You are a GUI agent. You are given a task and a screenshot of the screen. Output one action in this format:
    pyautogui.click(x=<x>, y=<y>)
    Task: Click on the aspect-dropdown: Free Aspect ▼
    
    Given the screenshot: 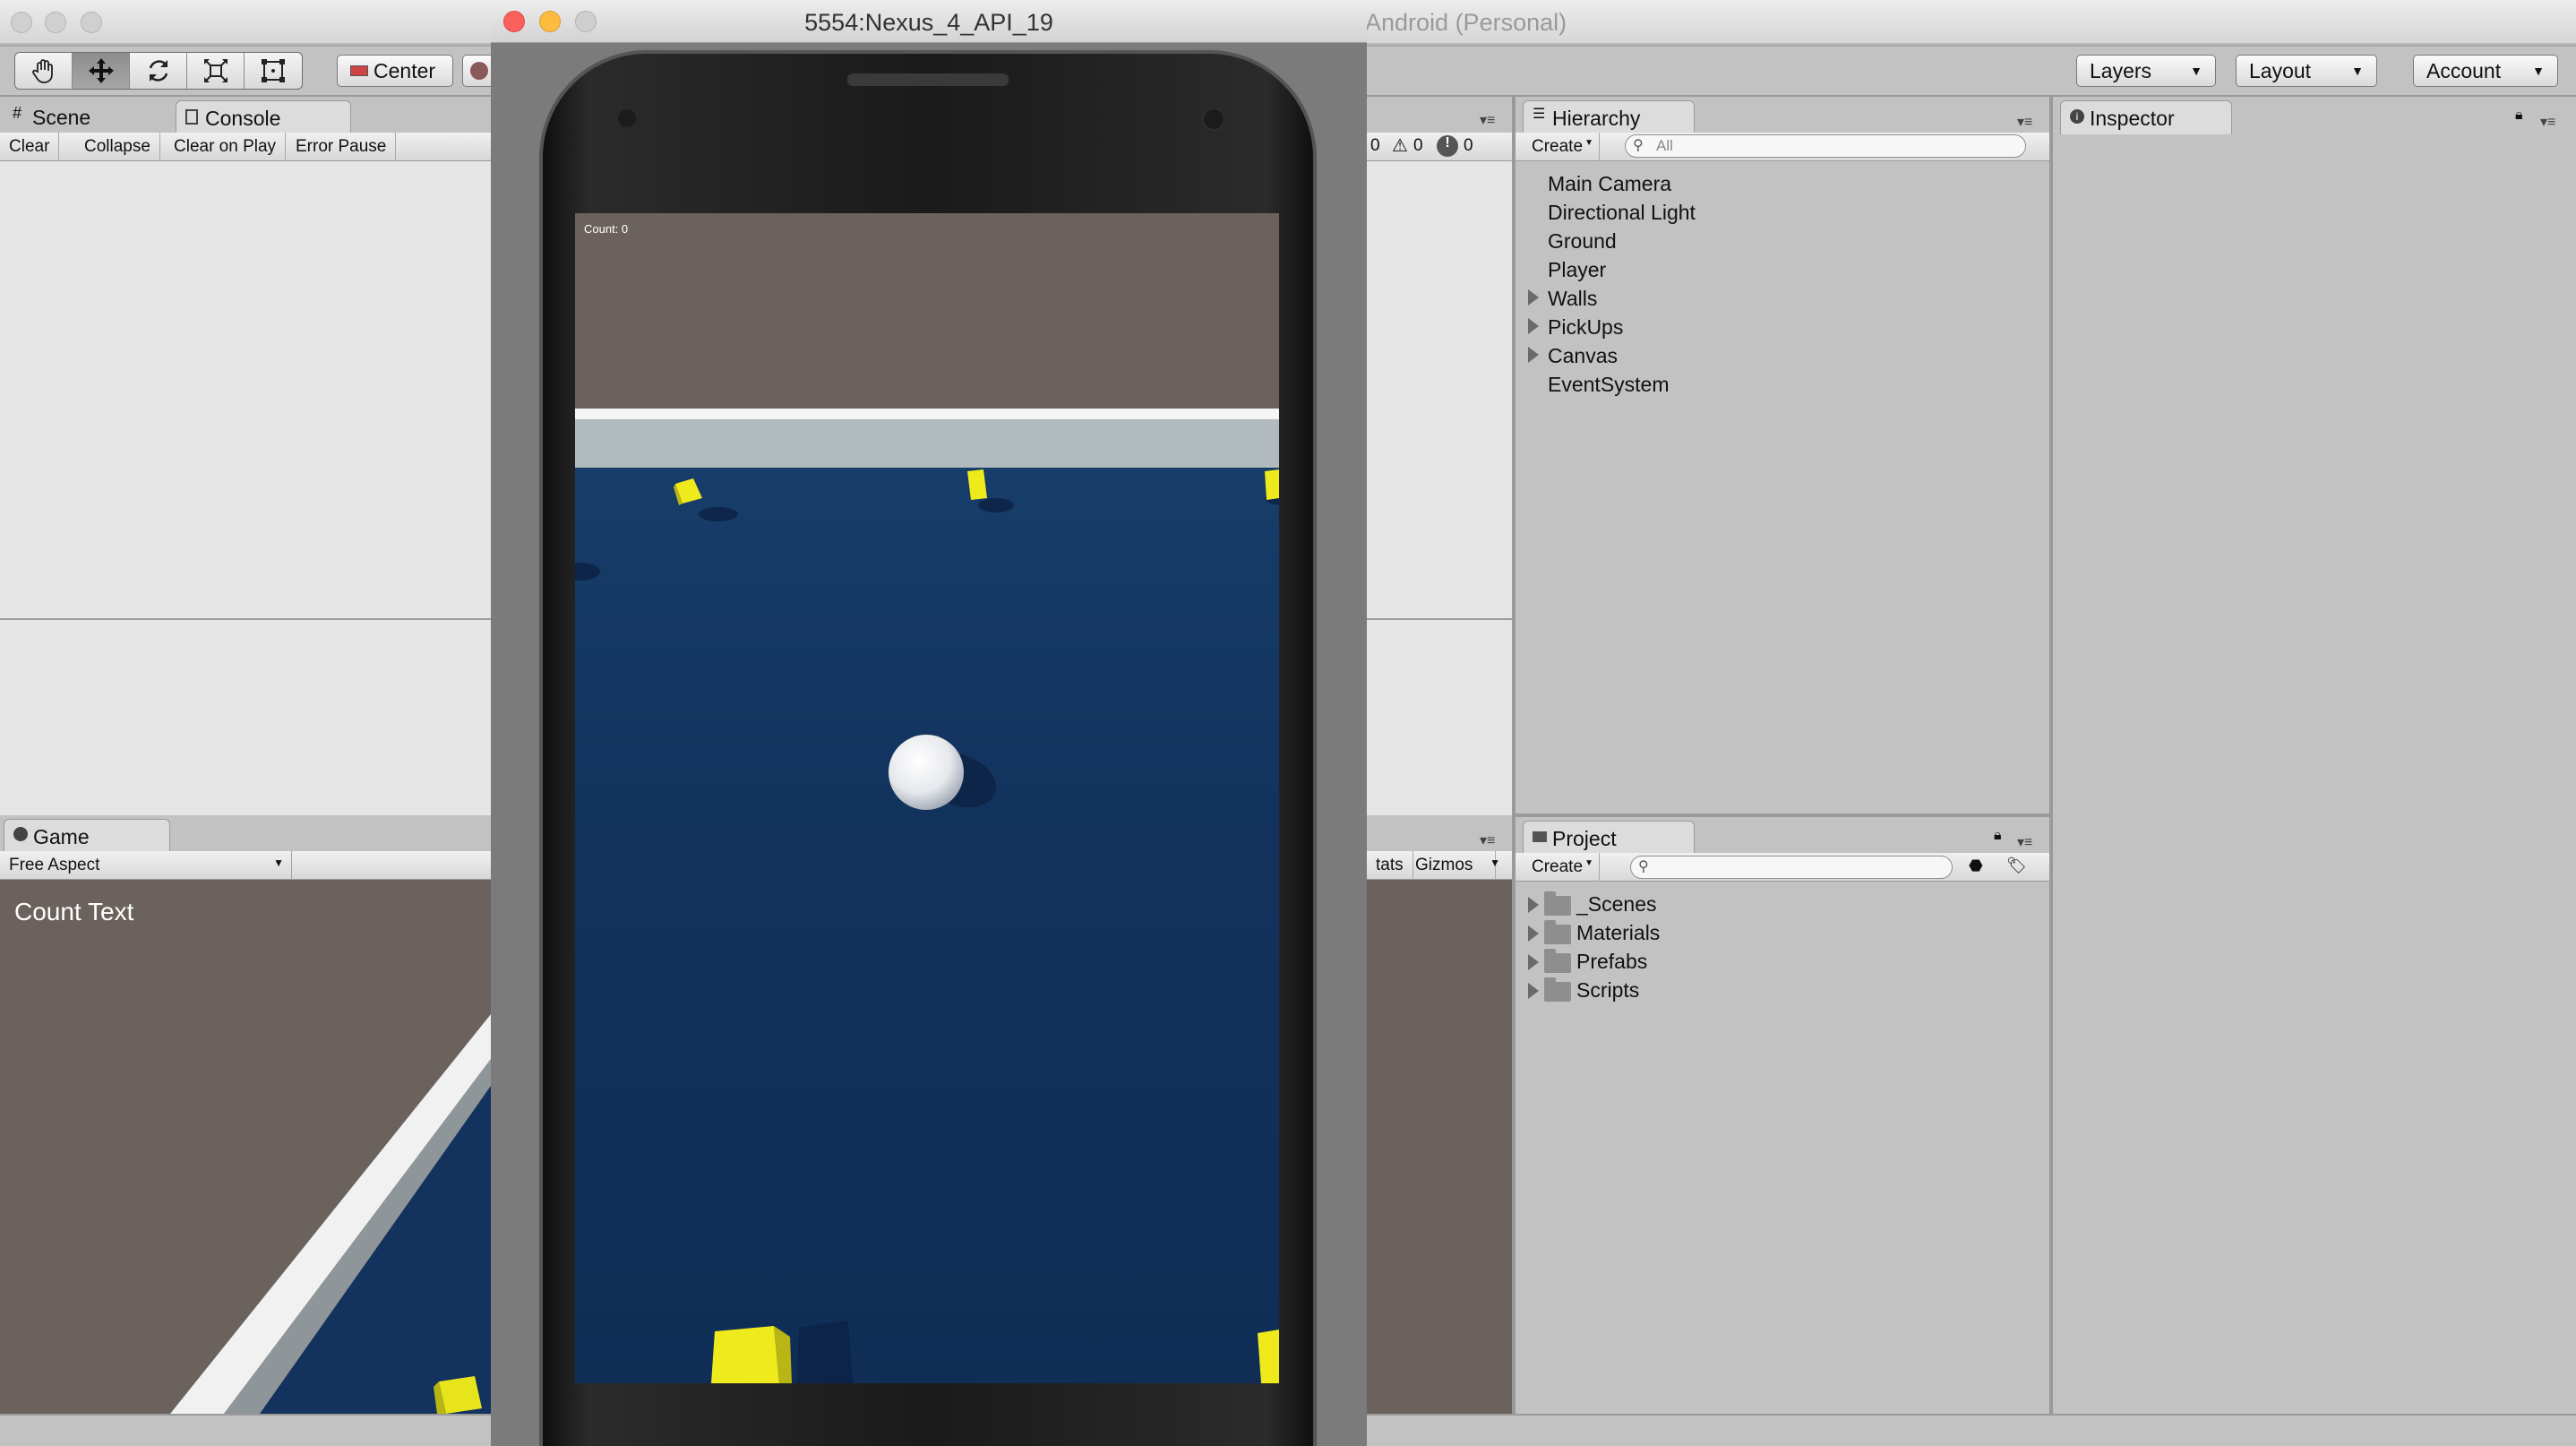 What is the action you would take?
    pyautogui.click(x=146, y=865)
    